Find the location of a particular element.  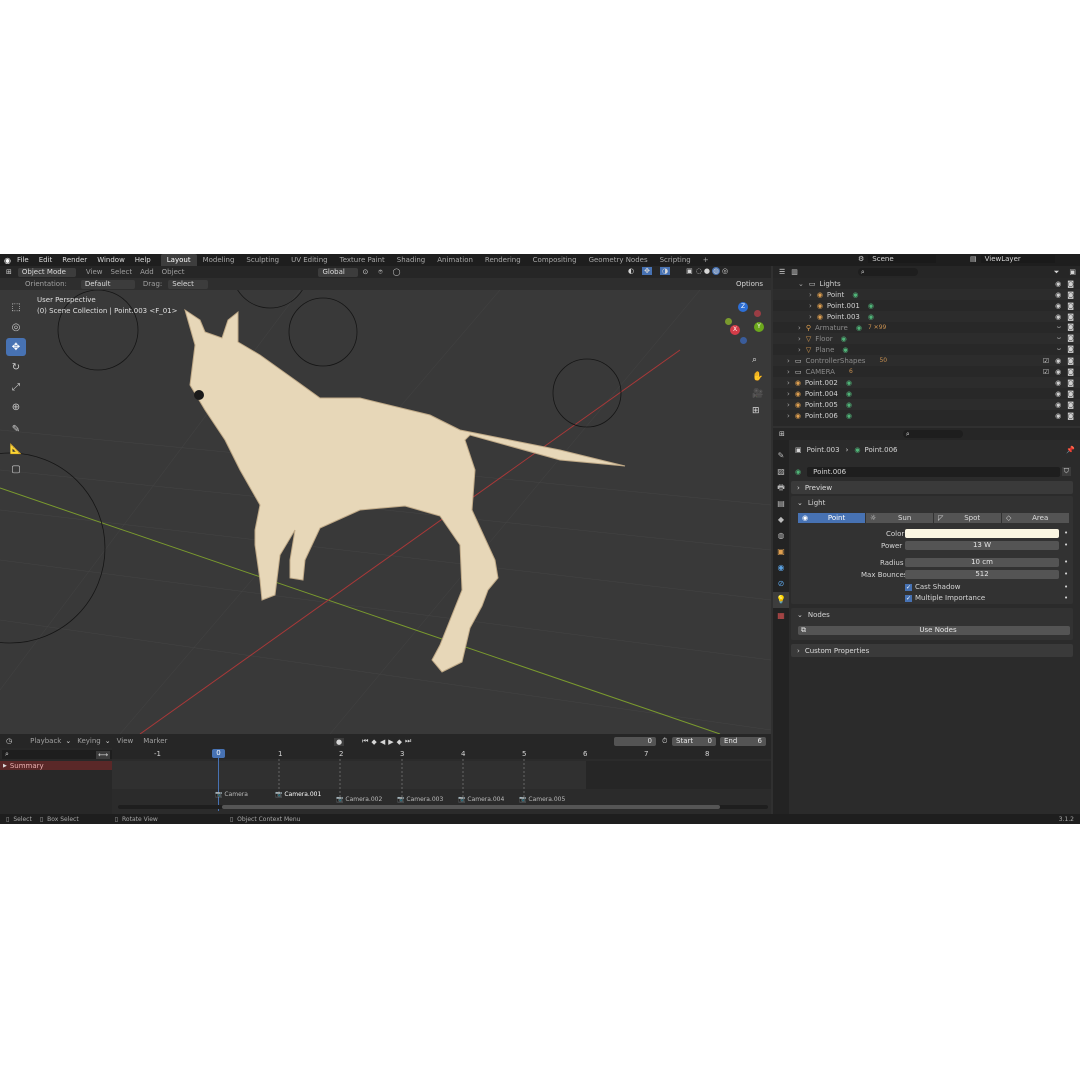

menu-keying: Keying is located at coordinates (89, 741).